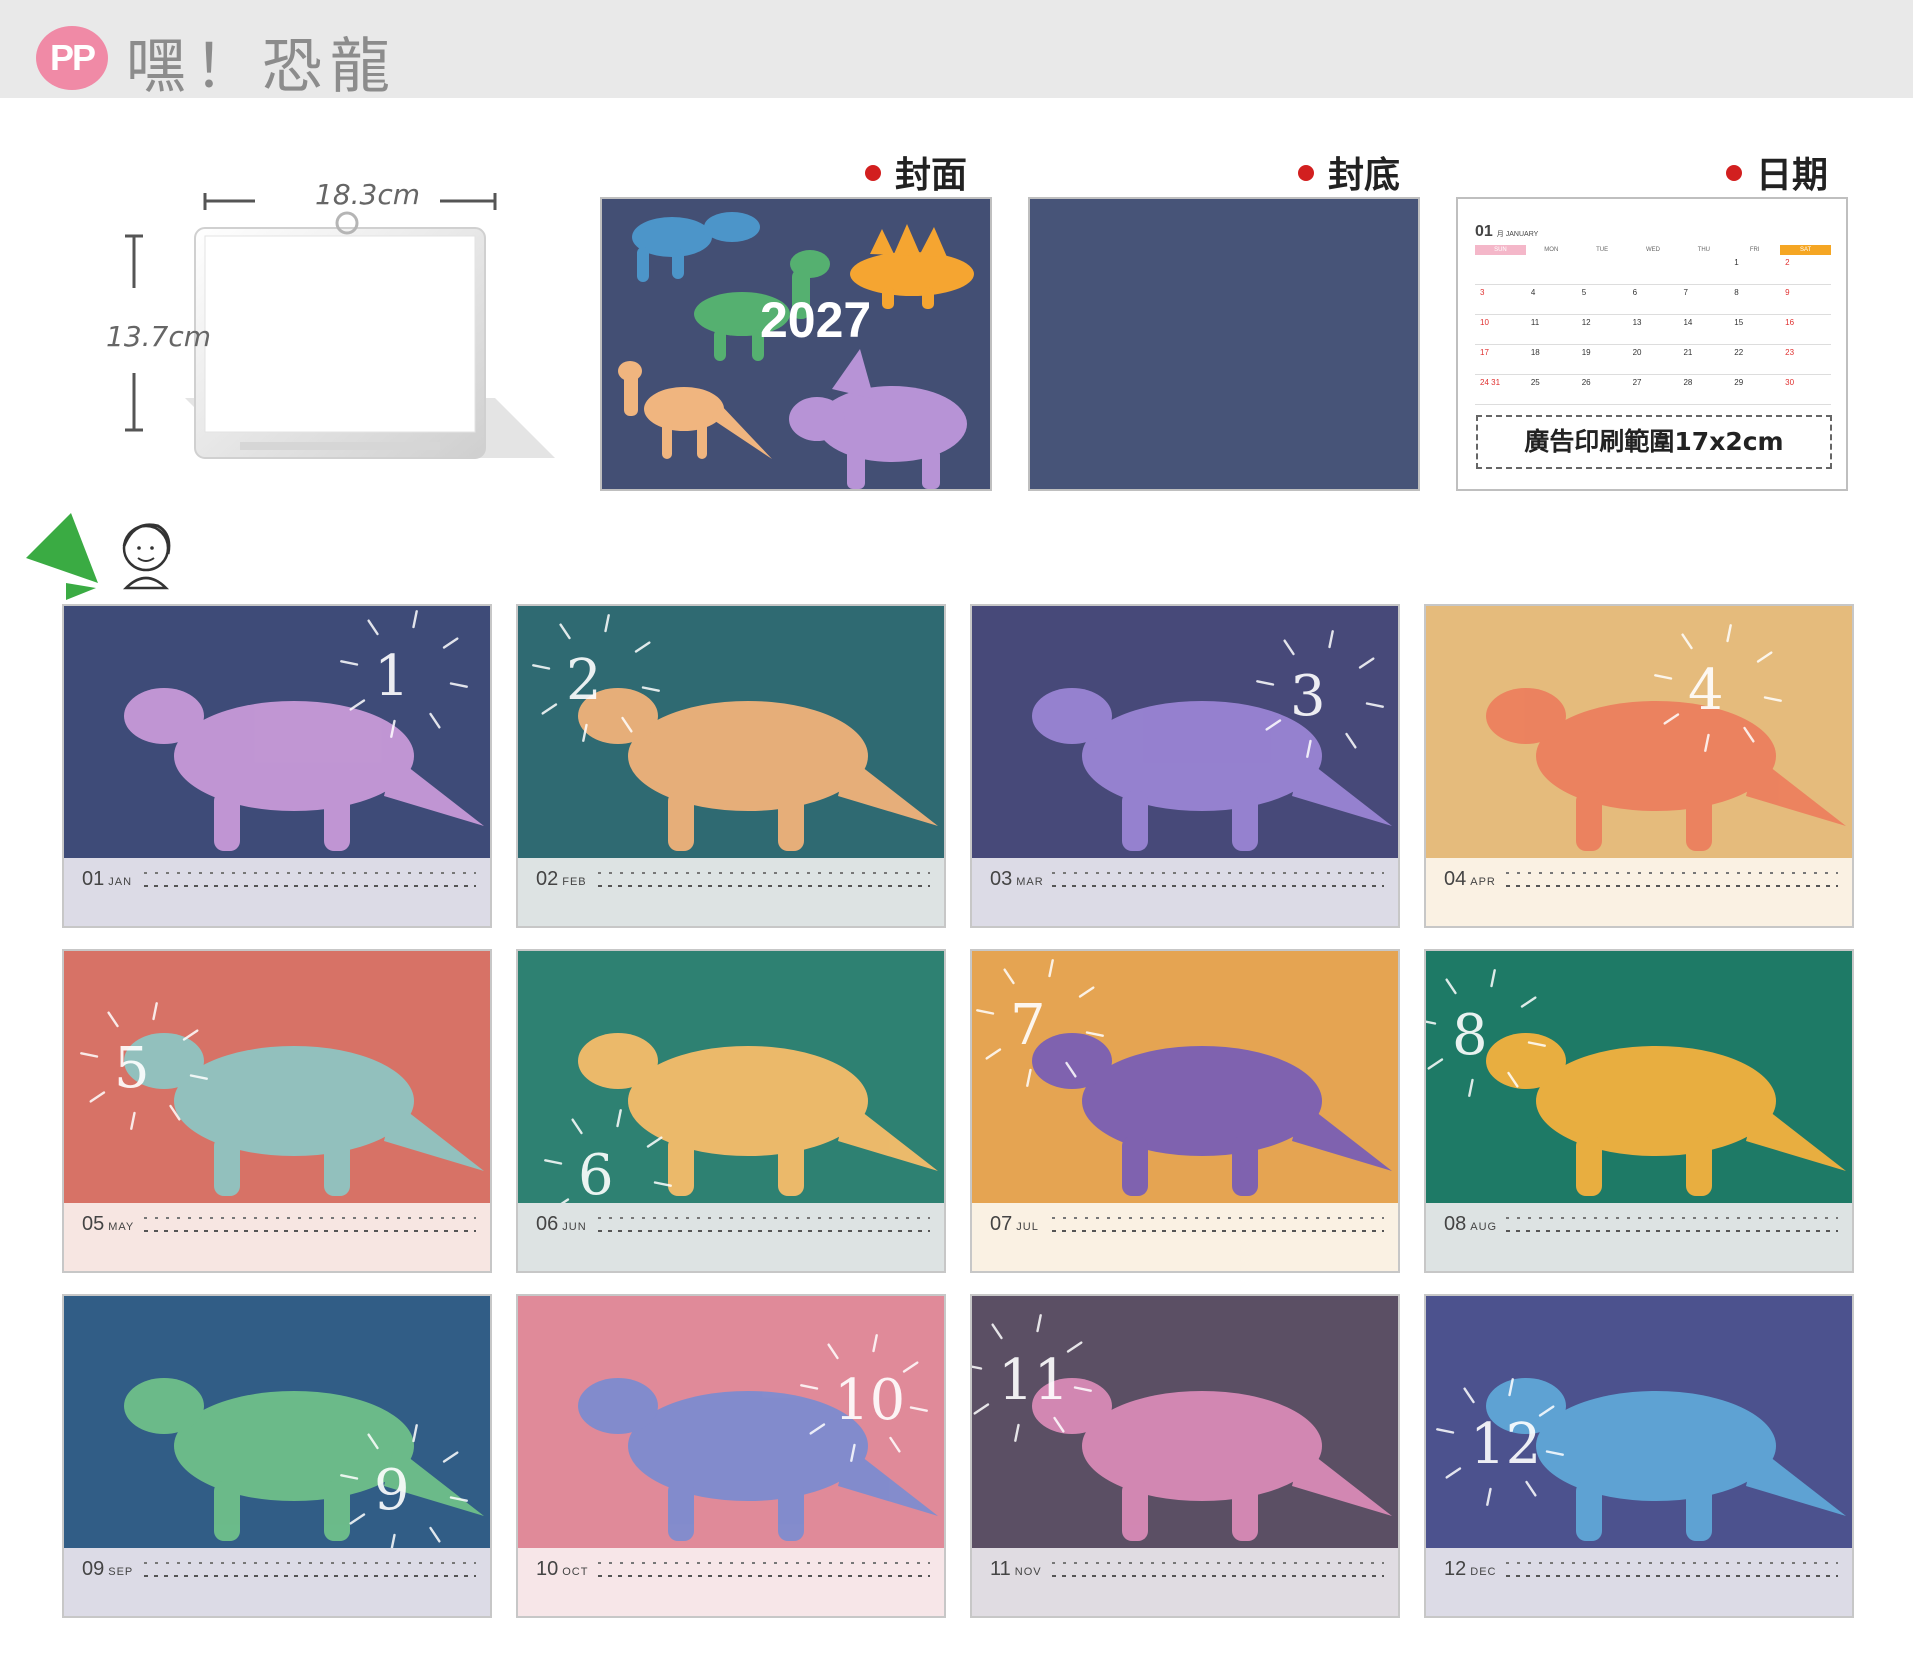 This screenshot has height=1667, width=1913. What do you see at coordinates (1535, 352) in the screenshot?
I see `date-cell: 18` at bounding box center [1535, 352].